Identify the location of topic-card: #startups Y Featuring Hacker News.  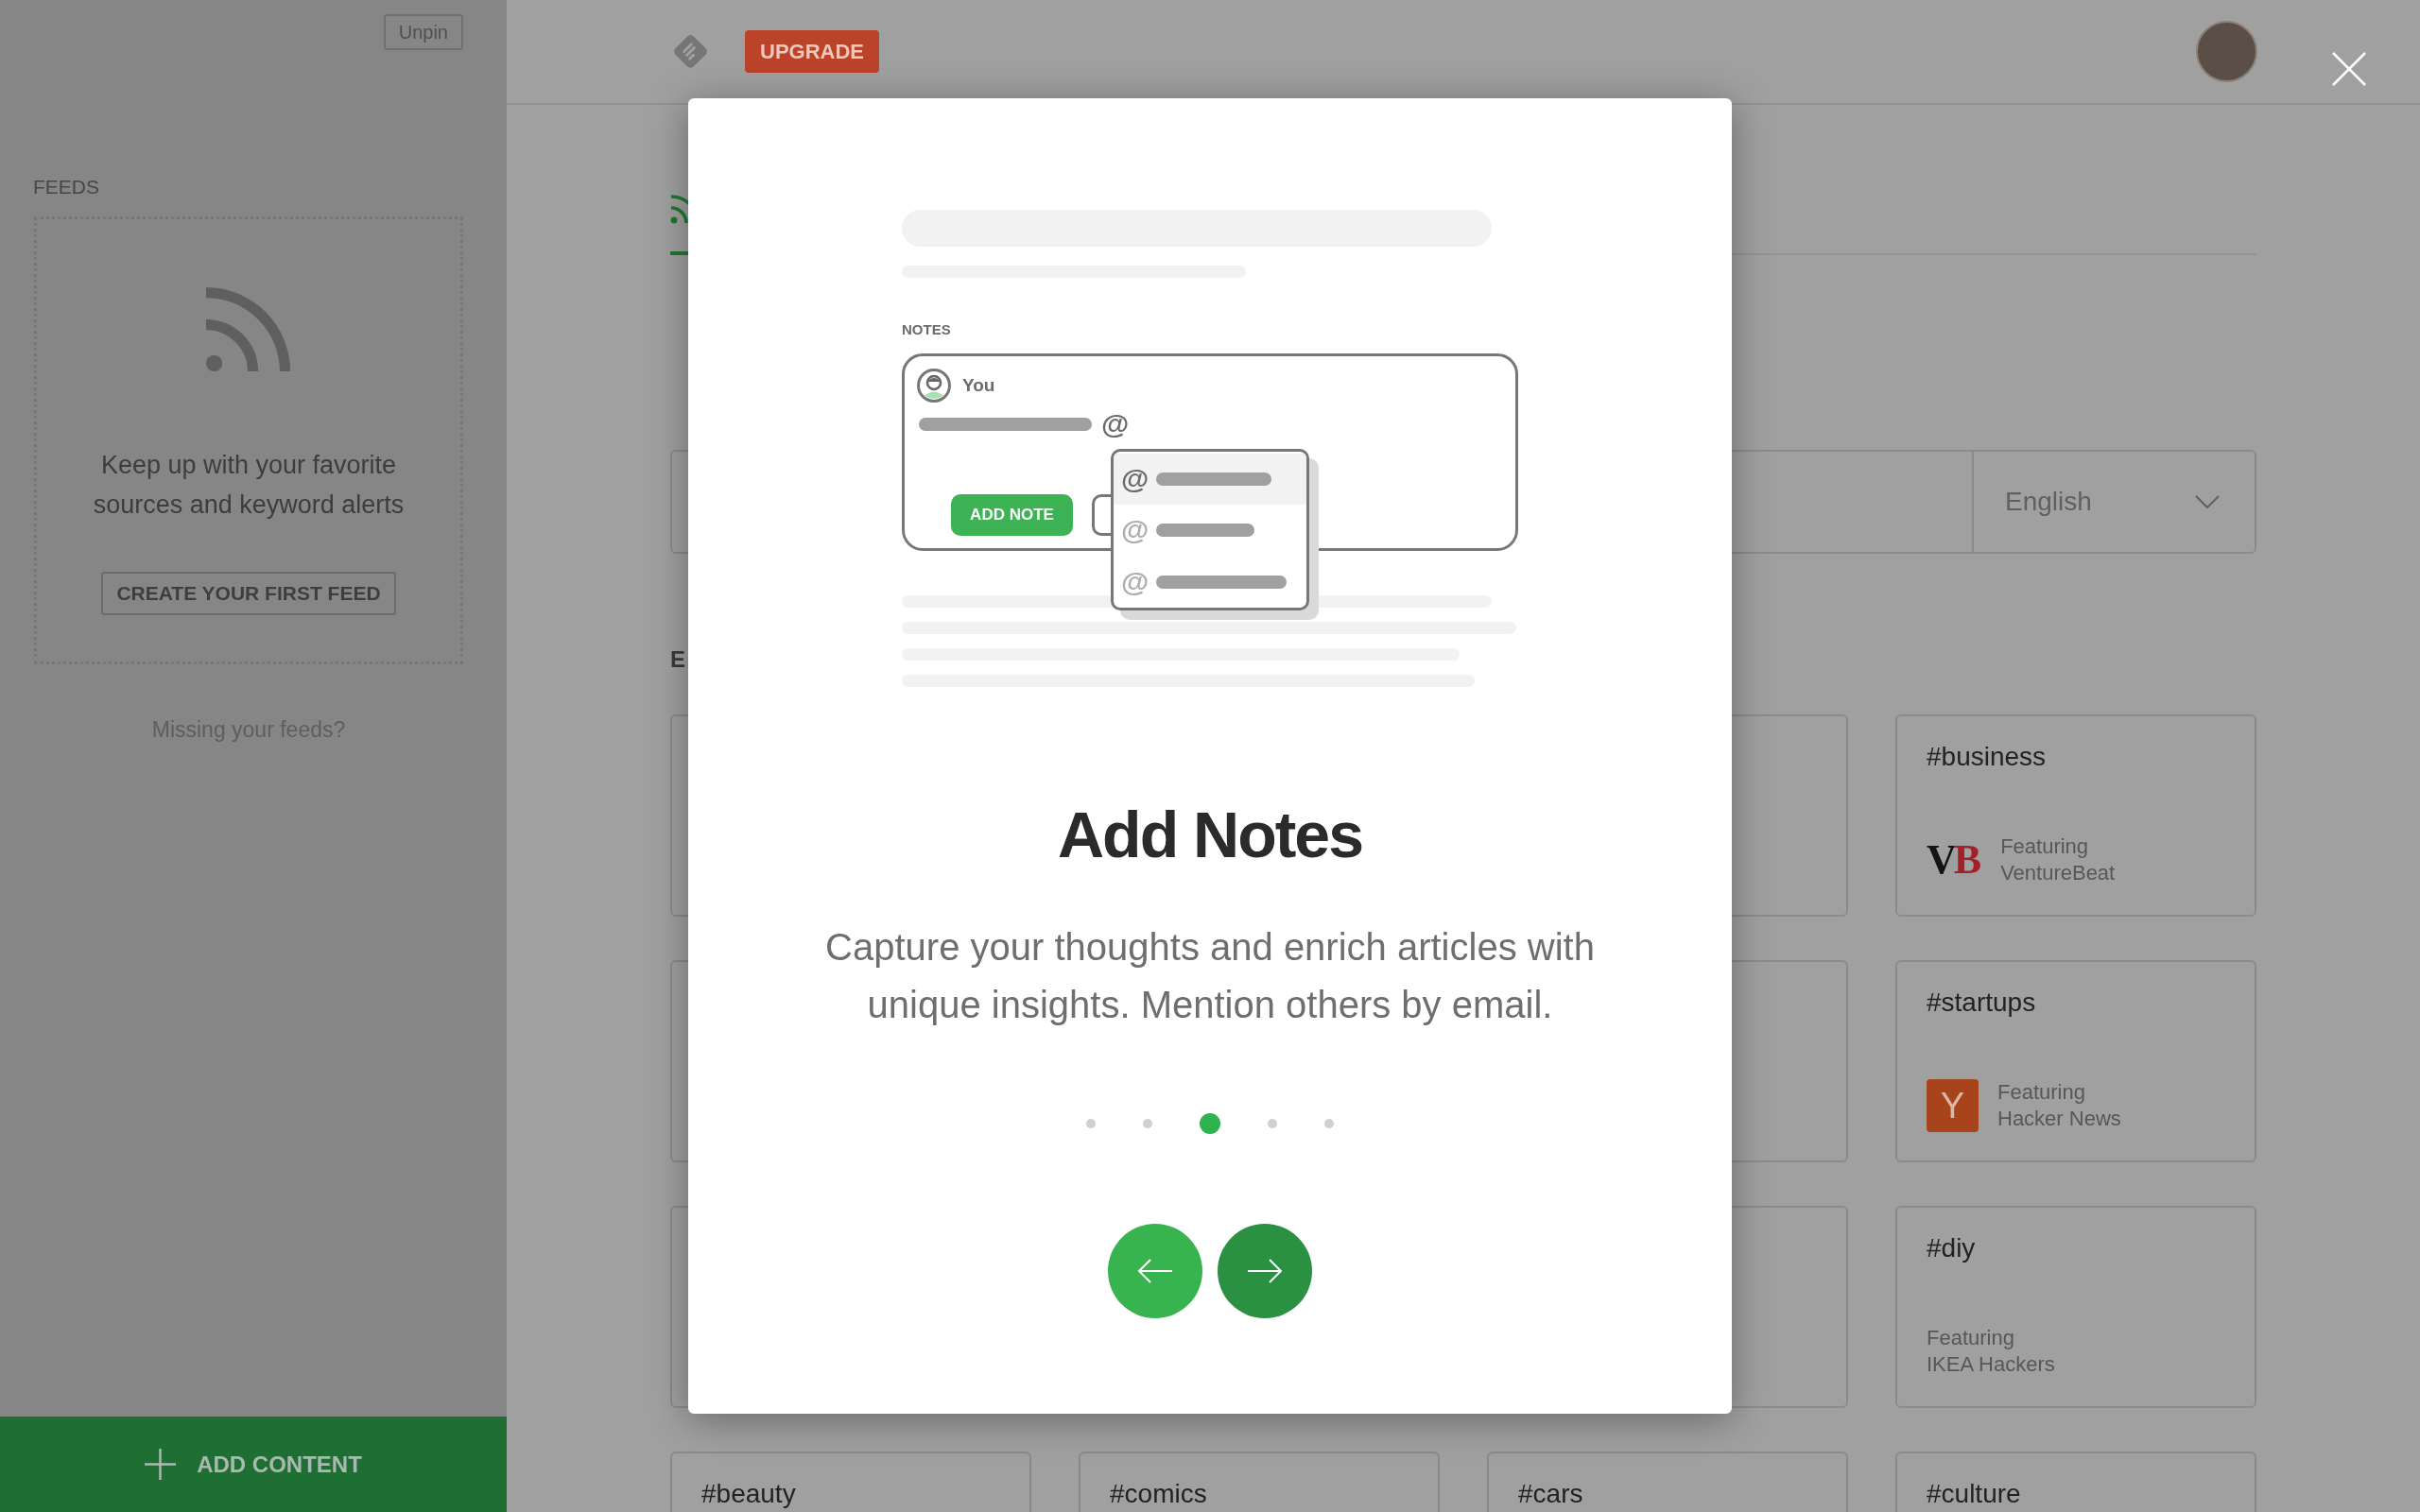
(2075, 1061).